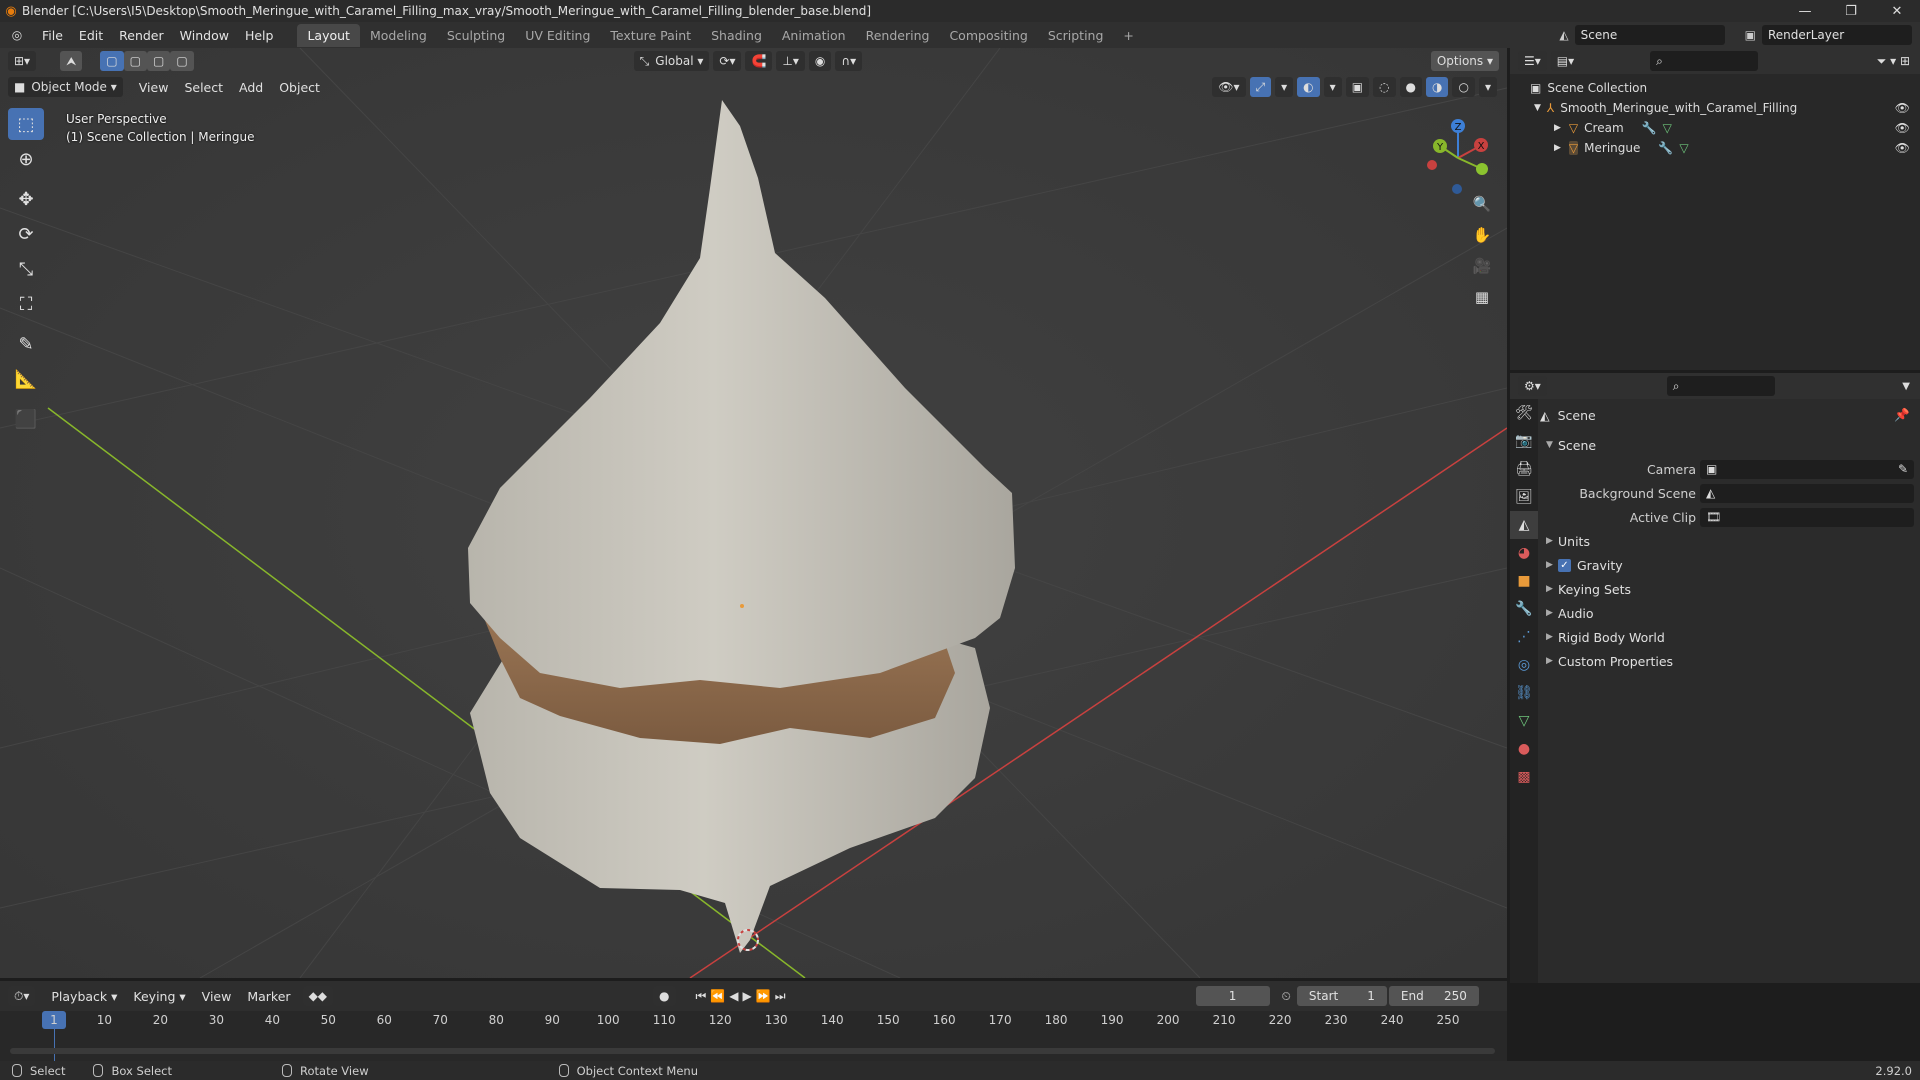 Image resolution: width=1920 pixels, height=1080 pixels. I want to click on tab-sculpting: Sculpting, so click(476, 35).